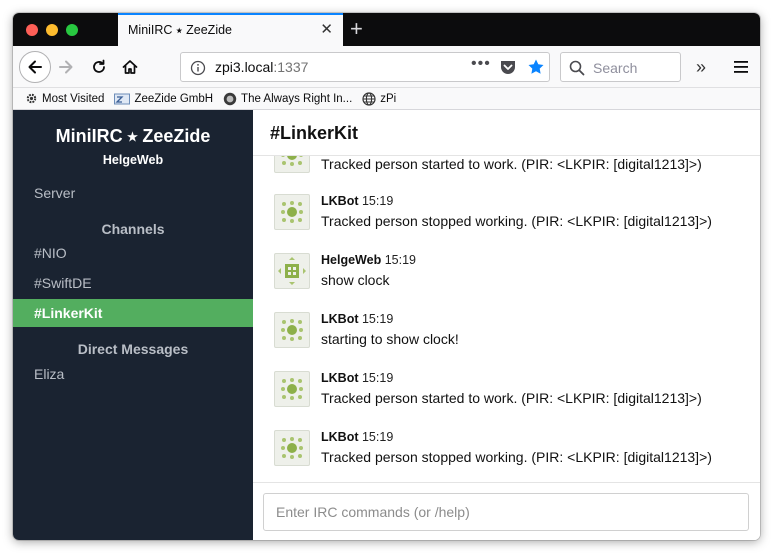  I want to click on close-tab-icon: ✕, so click(326, 30).